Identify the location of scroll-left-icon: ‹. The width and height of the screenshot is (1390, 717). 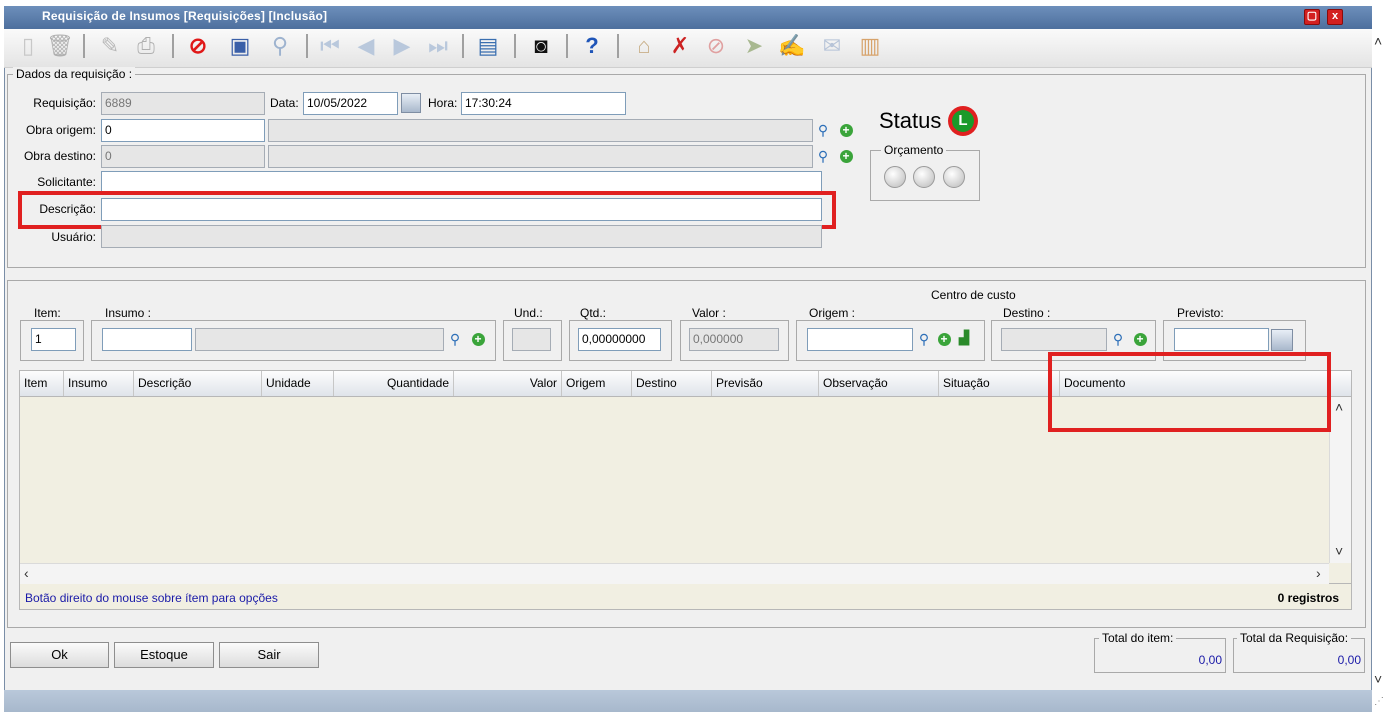
(26, 573).